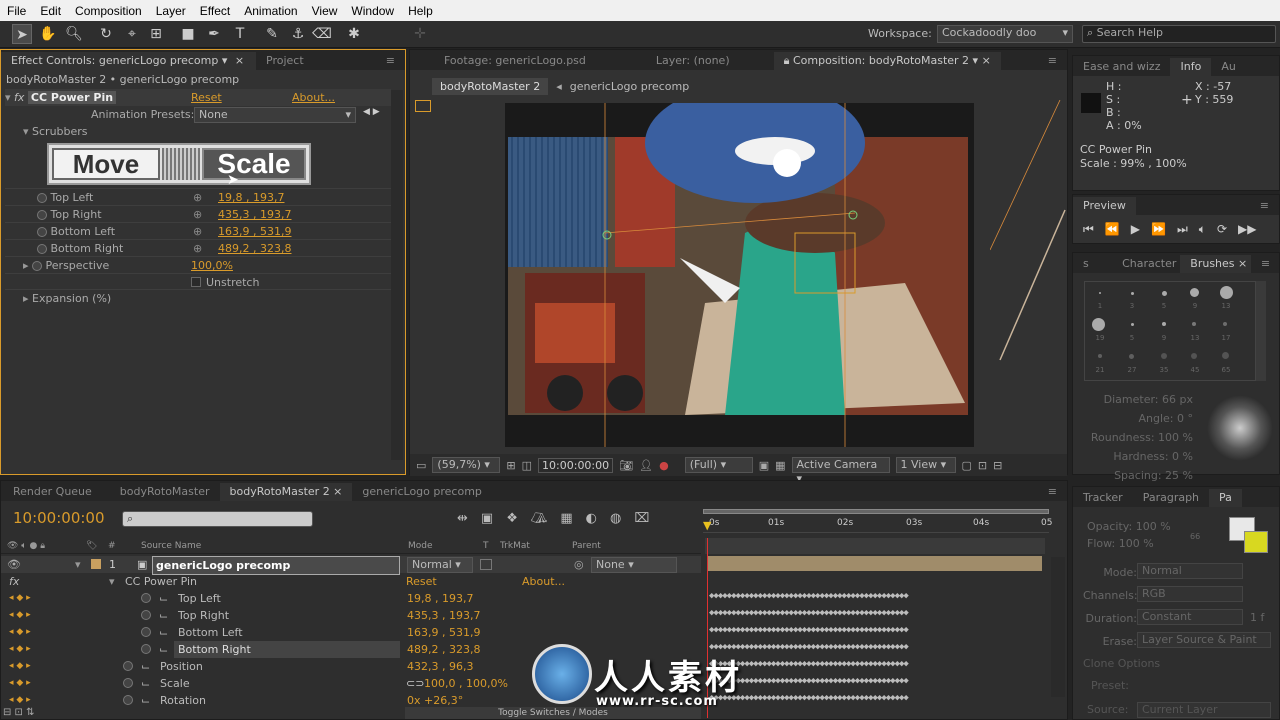 The width and height of the screenshot is (1280, 720). Describe the element at coordinates (443, 649) in the screenshot. I see `prop-value: 489,2 , 323,8` at that location.